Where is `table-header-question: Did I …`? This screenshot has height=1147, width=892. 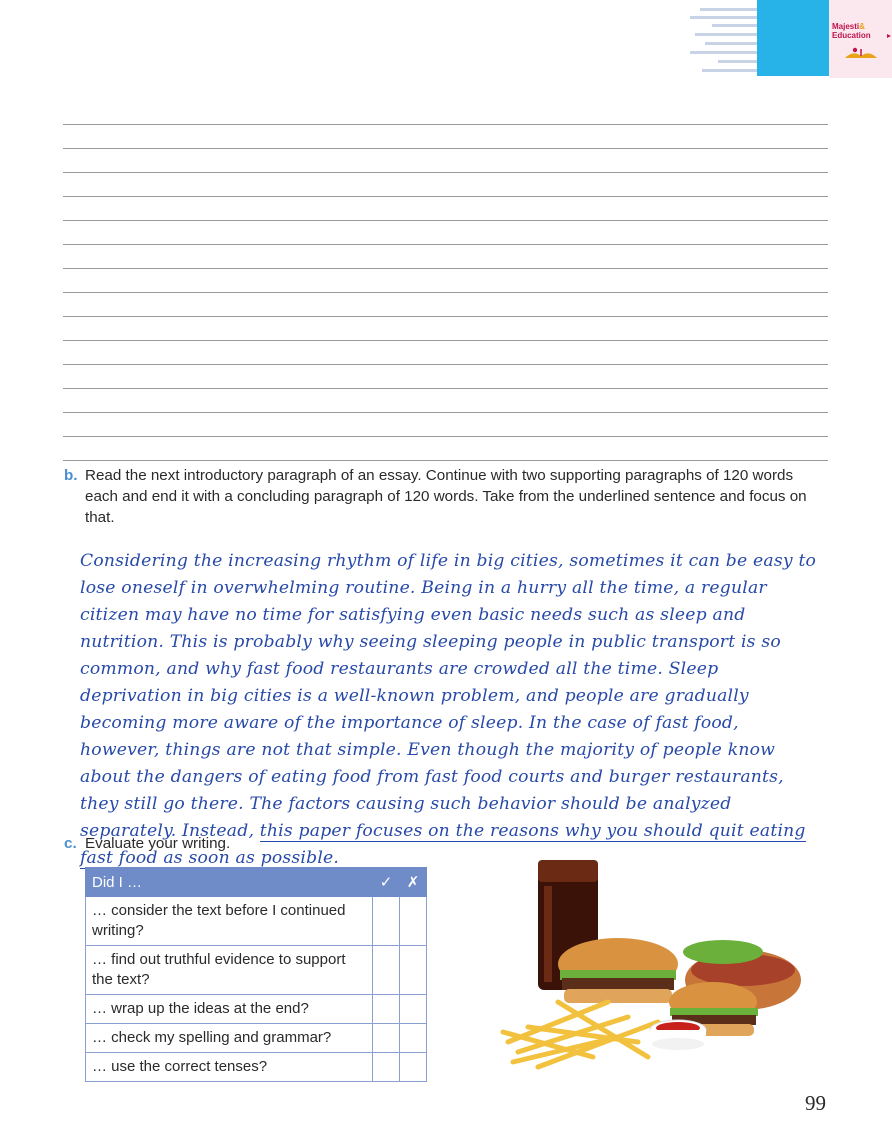
table-header-question: Did I … is located at coordinates (229, 882).